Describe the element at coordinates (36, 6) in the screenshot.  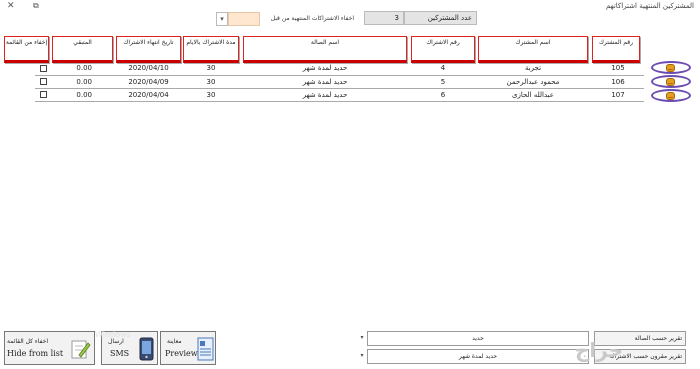
I see `restore-icon: ⧉` at that location.